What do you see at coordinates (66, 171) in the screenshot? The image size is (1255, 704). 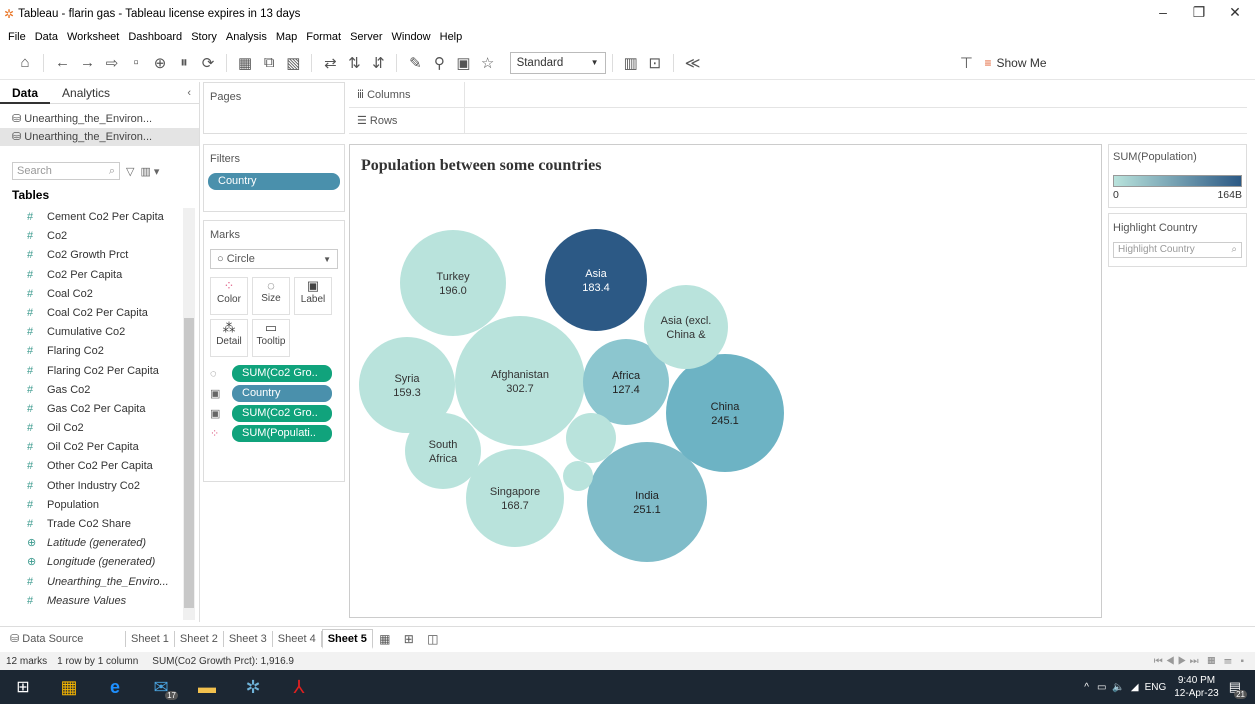 I see `search-input: Search ⌕` at bounding box center [66, 171].